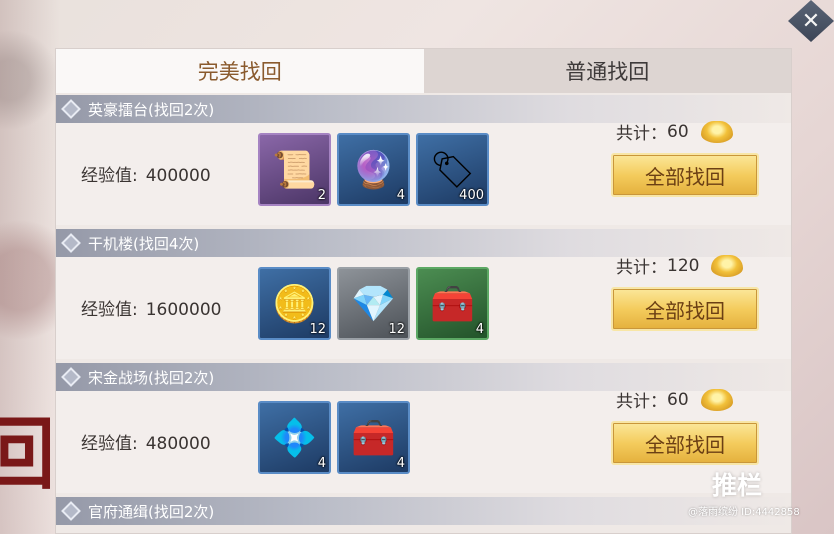  I want to click on exp-row: 经验值: 480000, so click(146, 441).